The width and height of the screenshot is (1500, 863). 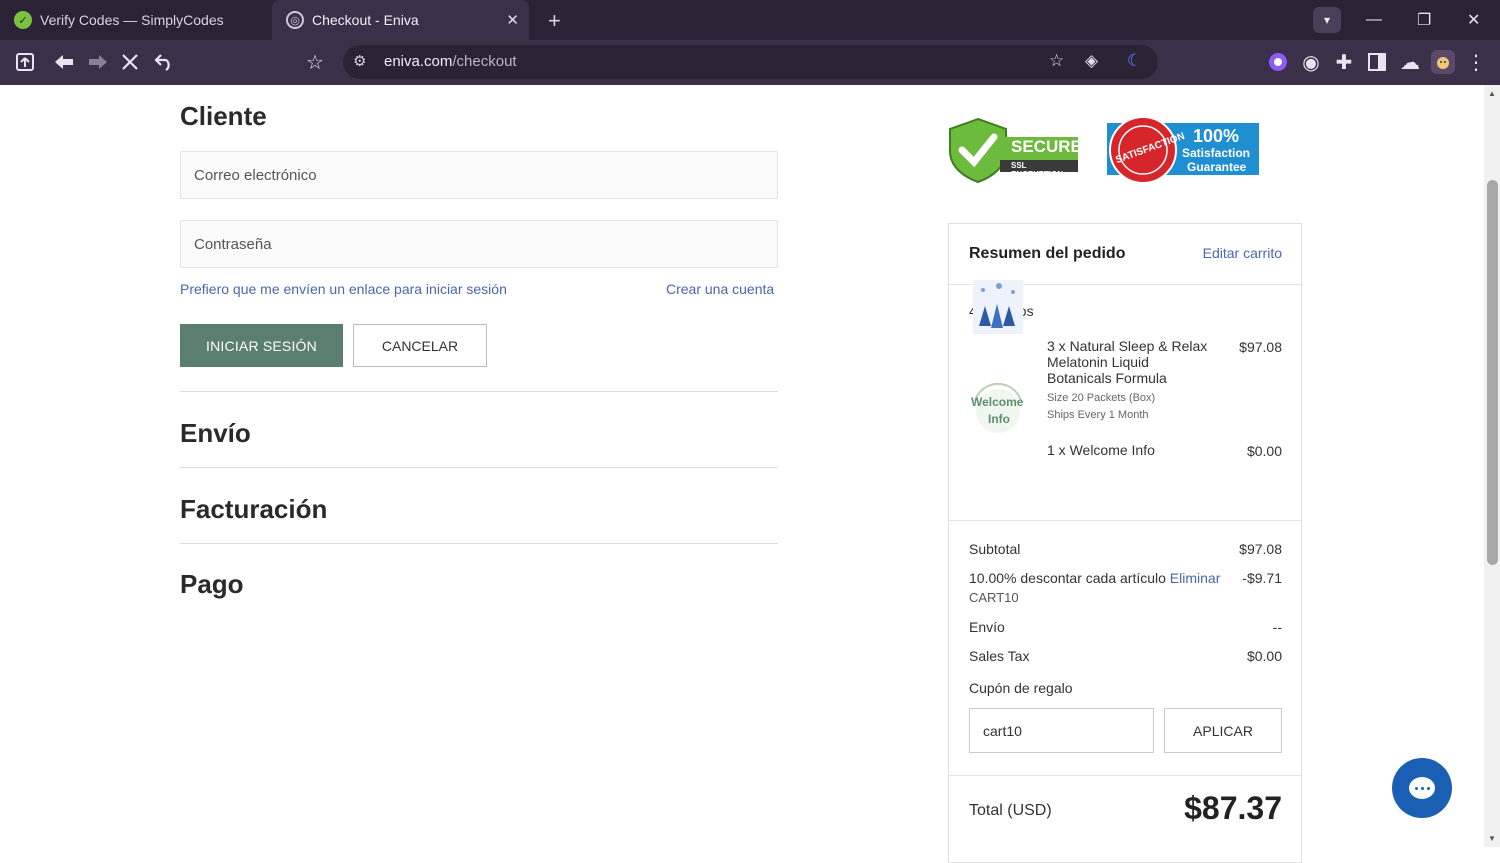 What do you see at coordinates (1410, 62) in the screenshot?
I see `cloud-upload-icon: ☁` at bounding box center [1410, 62].